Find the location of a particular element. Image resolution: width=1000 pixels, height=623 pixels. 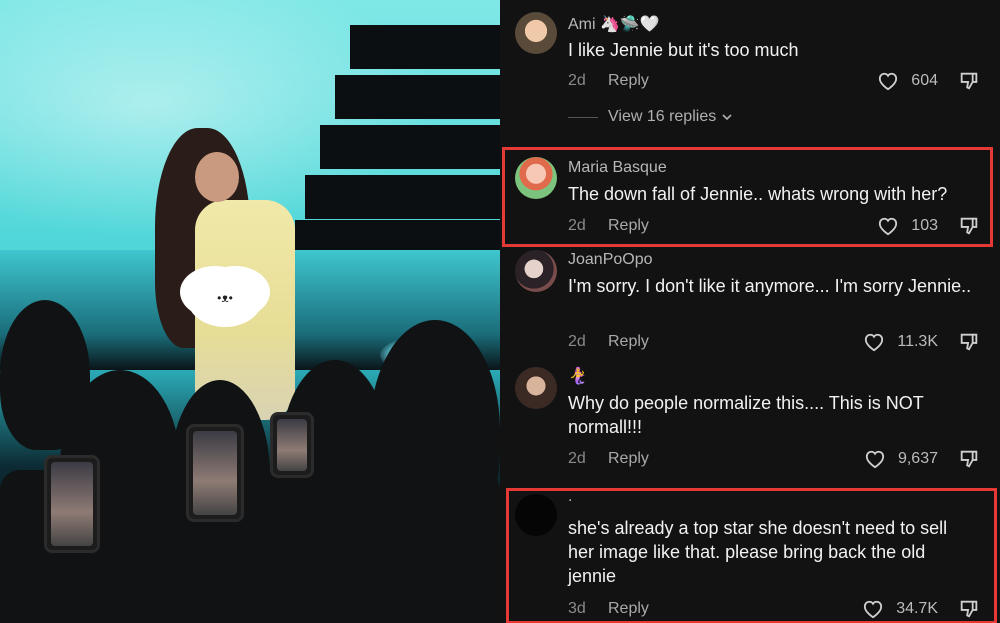

comment-time: 3d is located at coordinates (577, 608).